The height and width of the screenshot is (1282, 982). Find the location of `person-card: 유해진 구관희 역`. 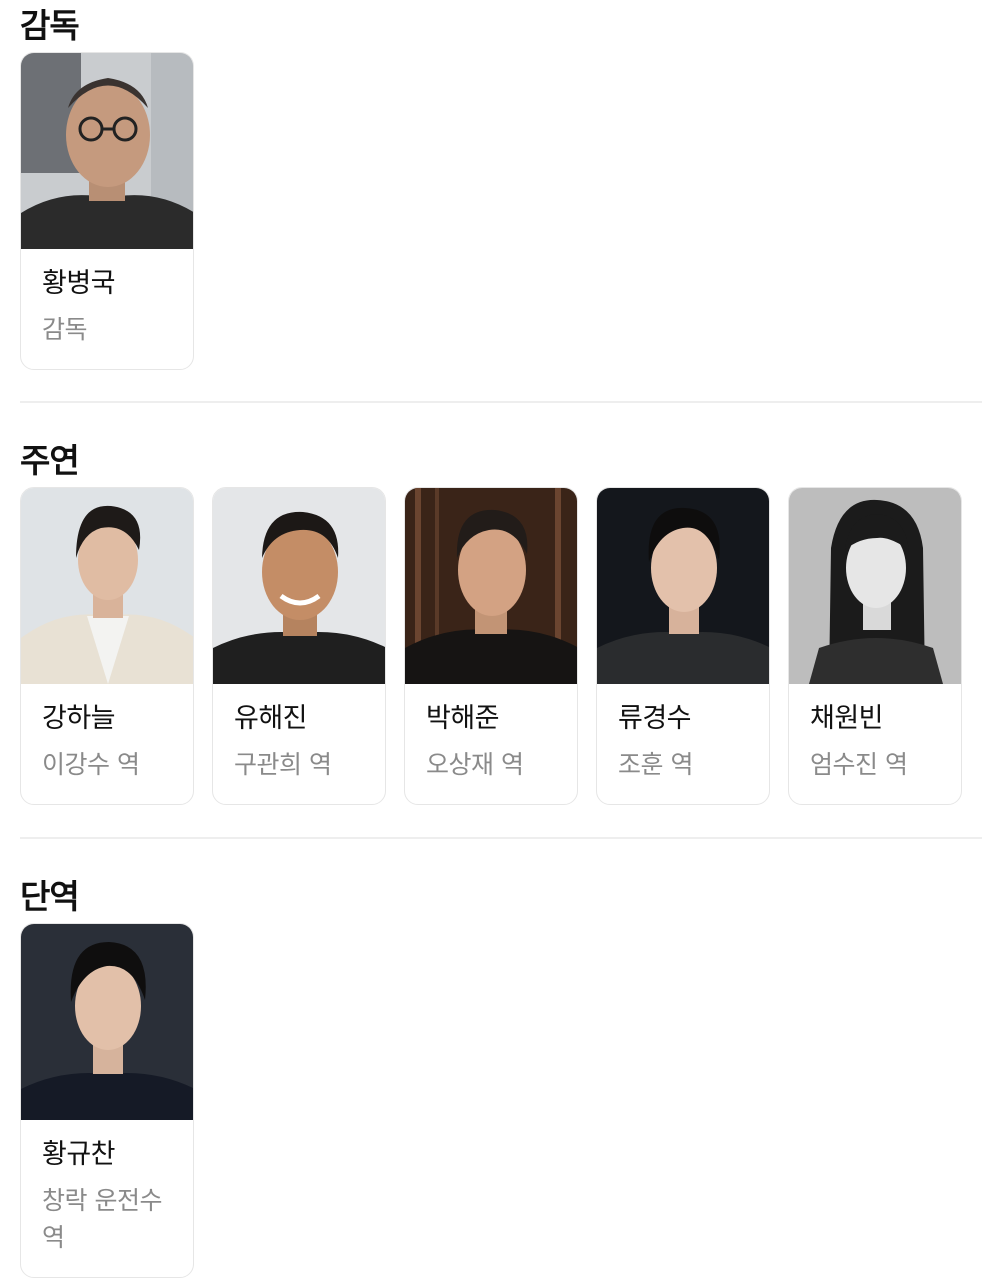

person-card: 유해진 구관희 역 is located at coordinates (299, 646).